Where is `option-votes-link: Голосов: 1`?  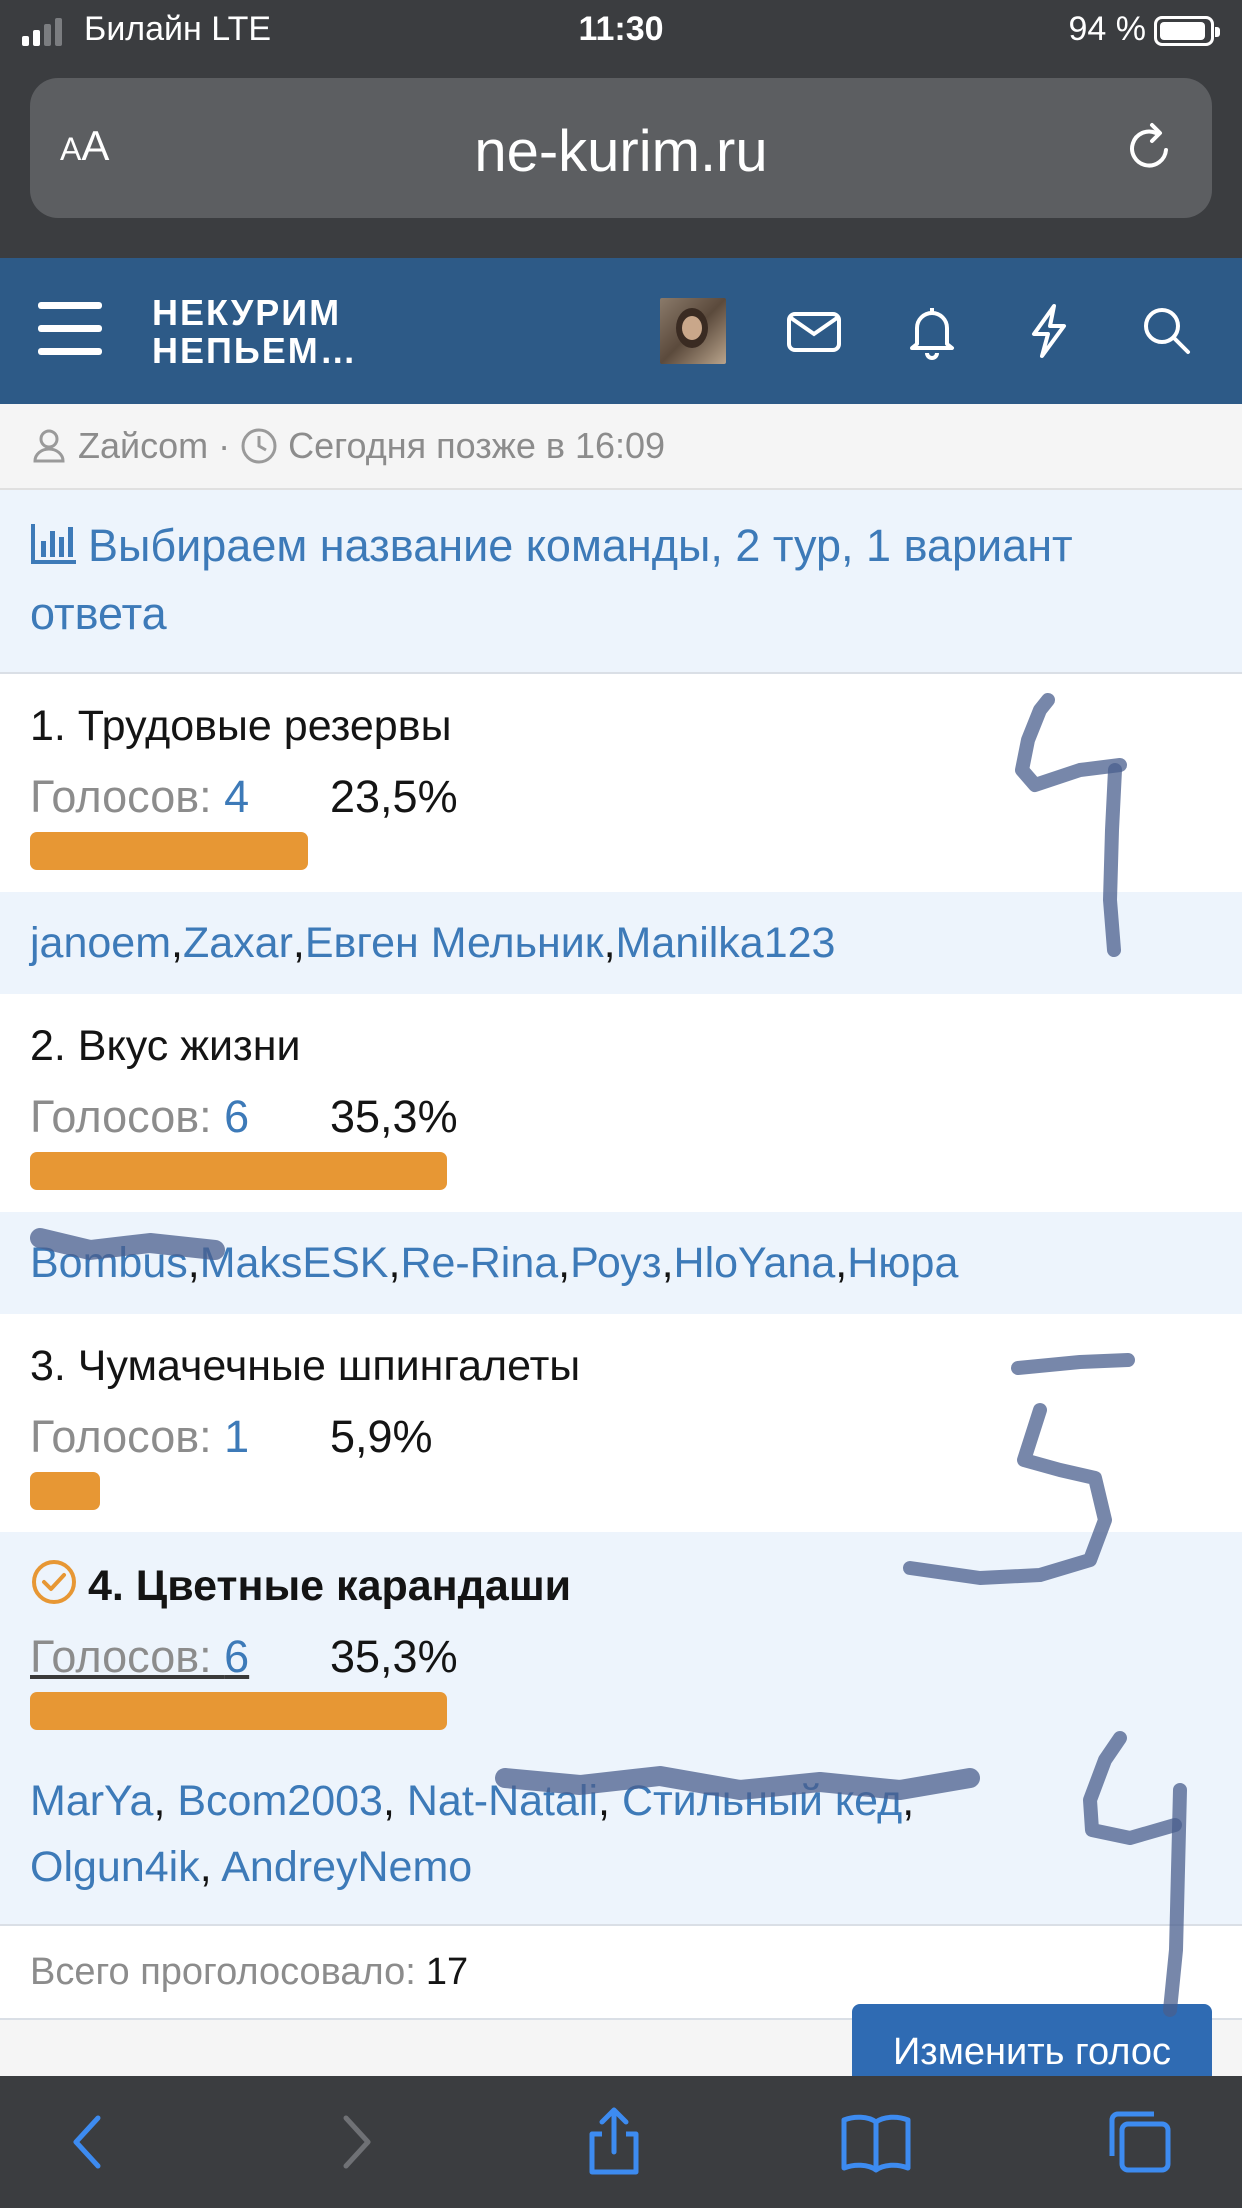
option-votes-link: Голосов: 1 is located at coordinates (180, 1437).